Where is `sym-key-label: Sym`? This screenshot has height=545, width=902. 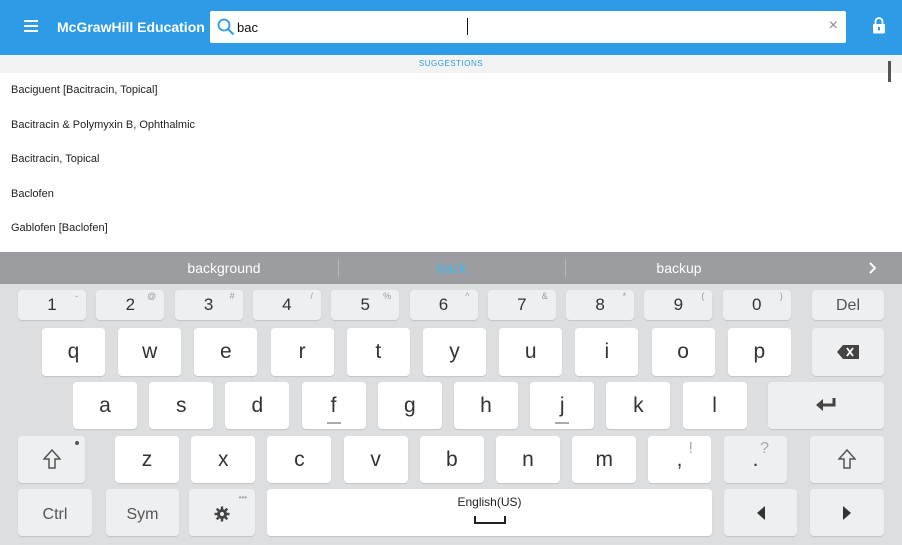
sym-key-label: Sym is located at coordinates (142, 514).